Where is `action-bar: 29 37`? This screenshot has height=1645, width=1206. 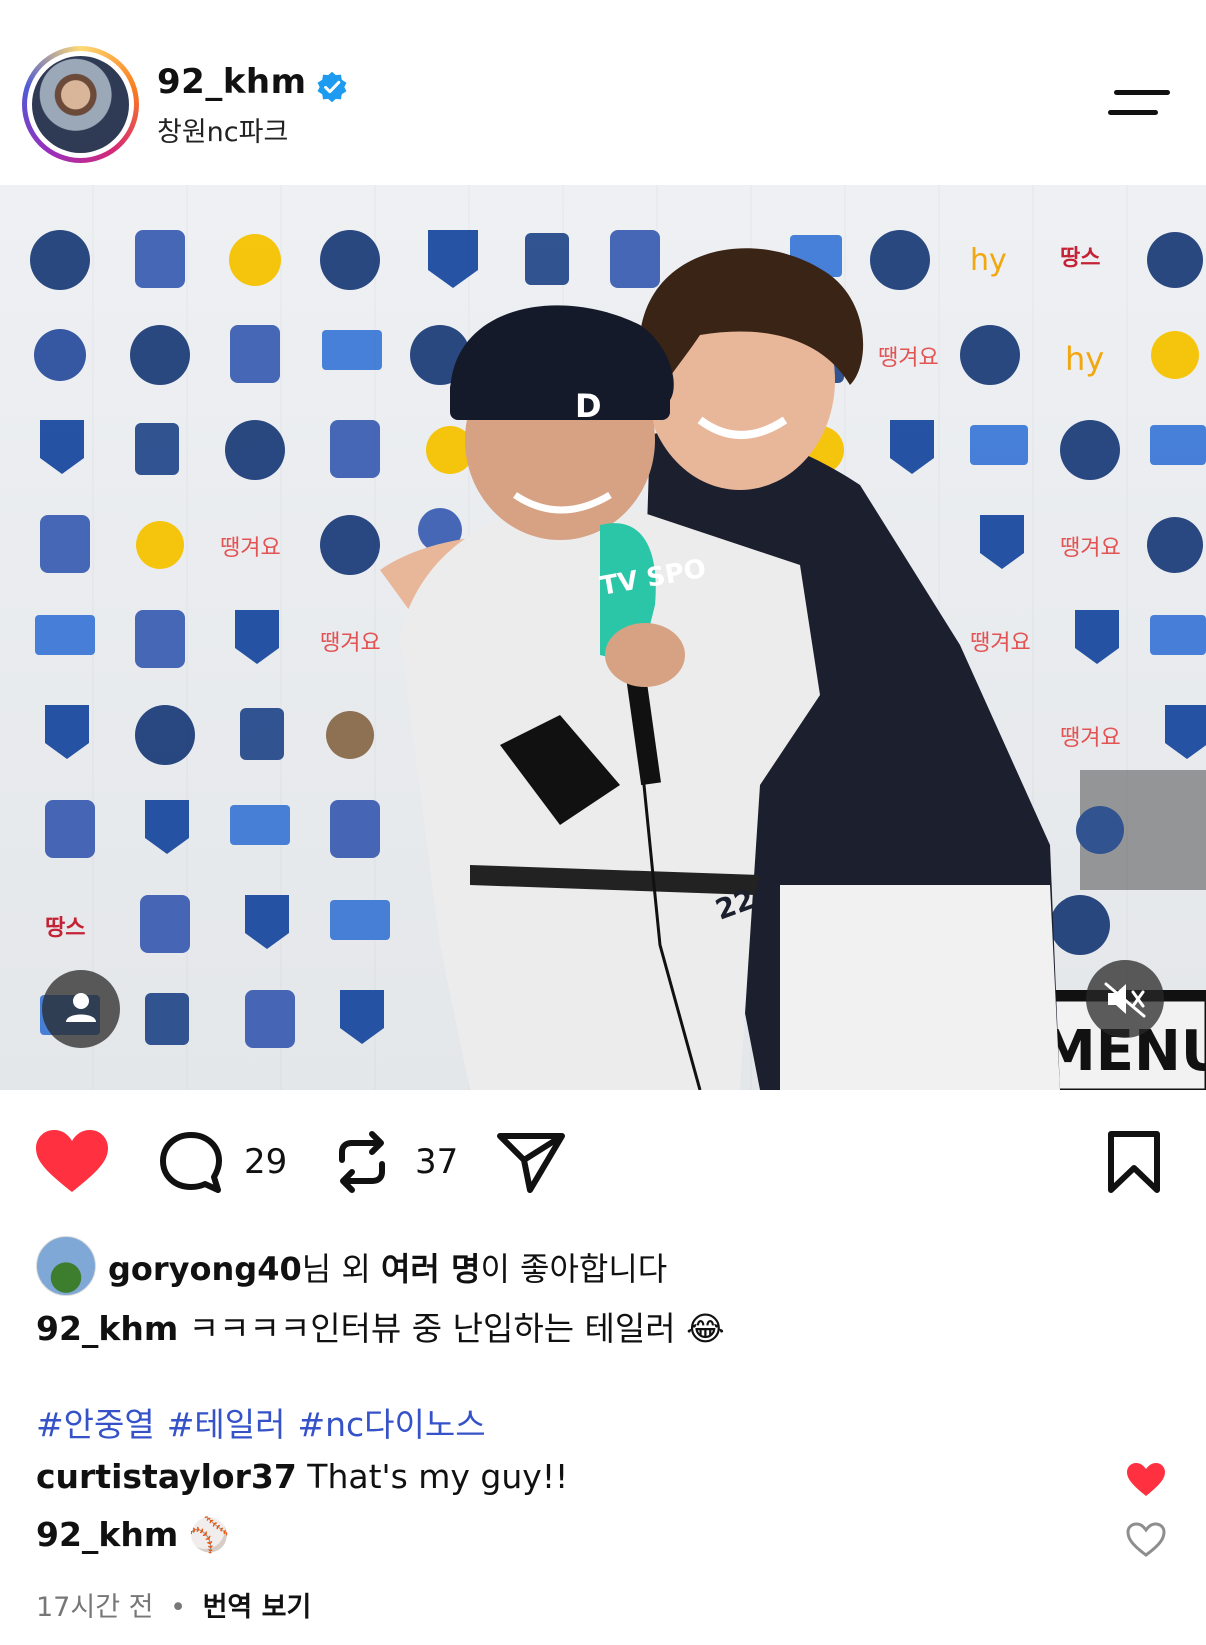
action-bar: 29 37 is located at coordinates (603, 1160).